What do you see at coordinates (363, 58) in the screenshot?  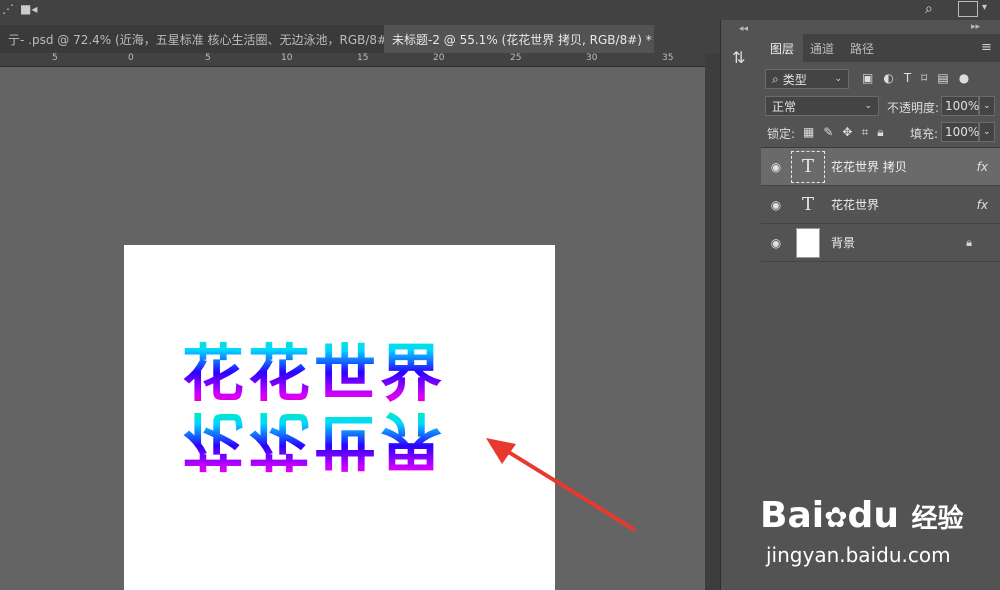 I see `ruler-tick: 15` at bounding box center [363, 58].